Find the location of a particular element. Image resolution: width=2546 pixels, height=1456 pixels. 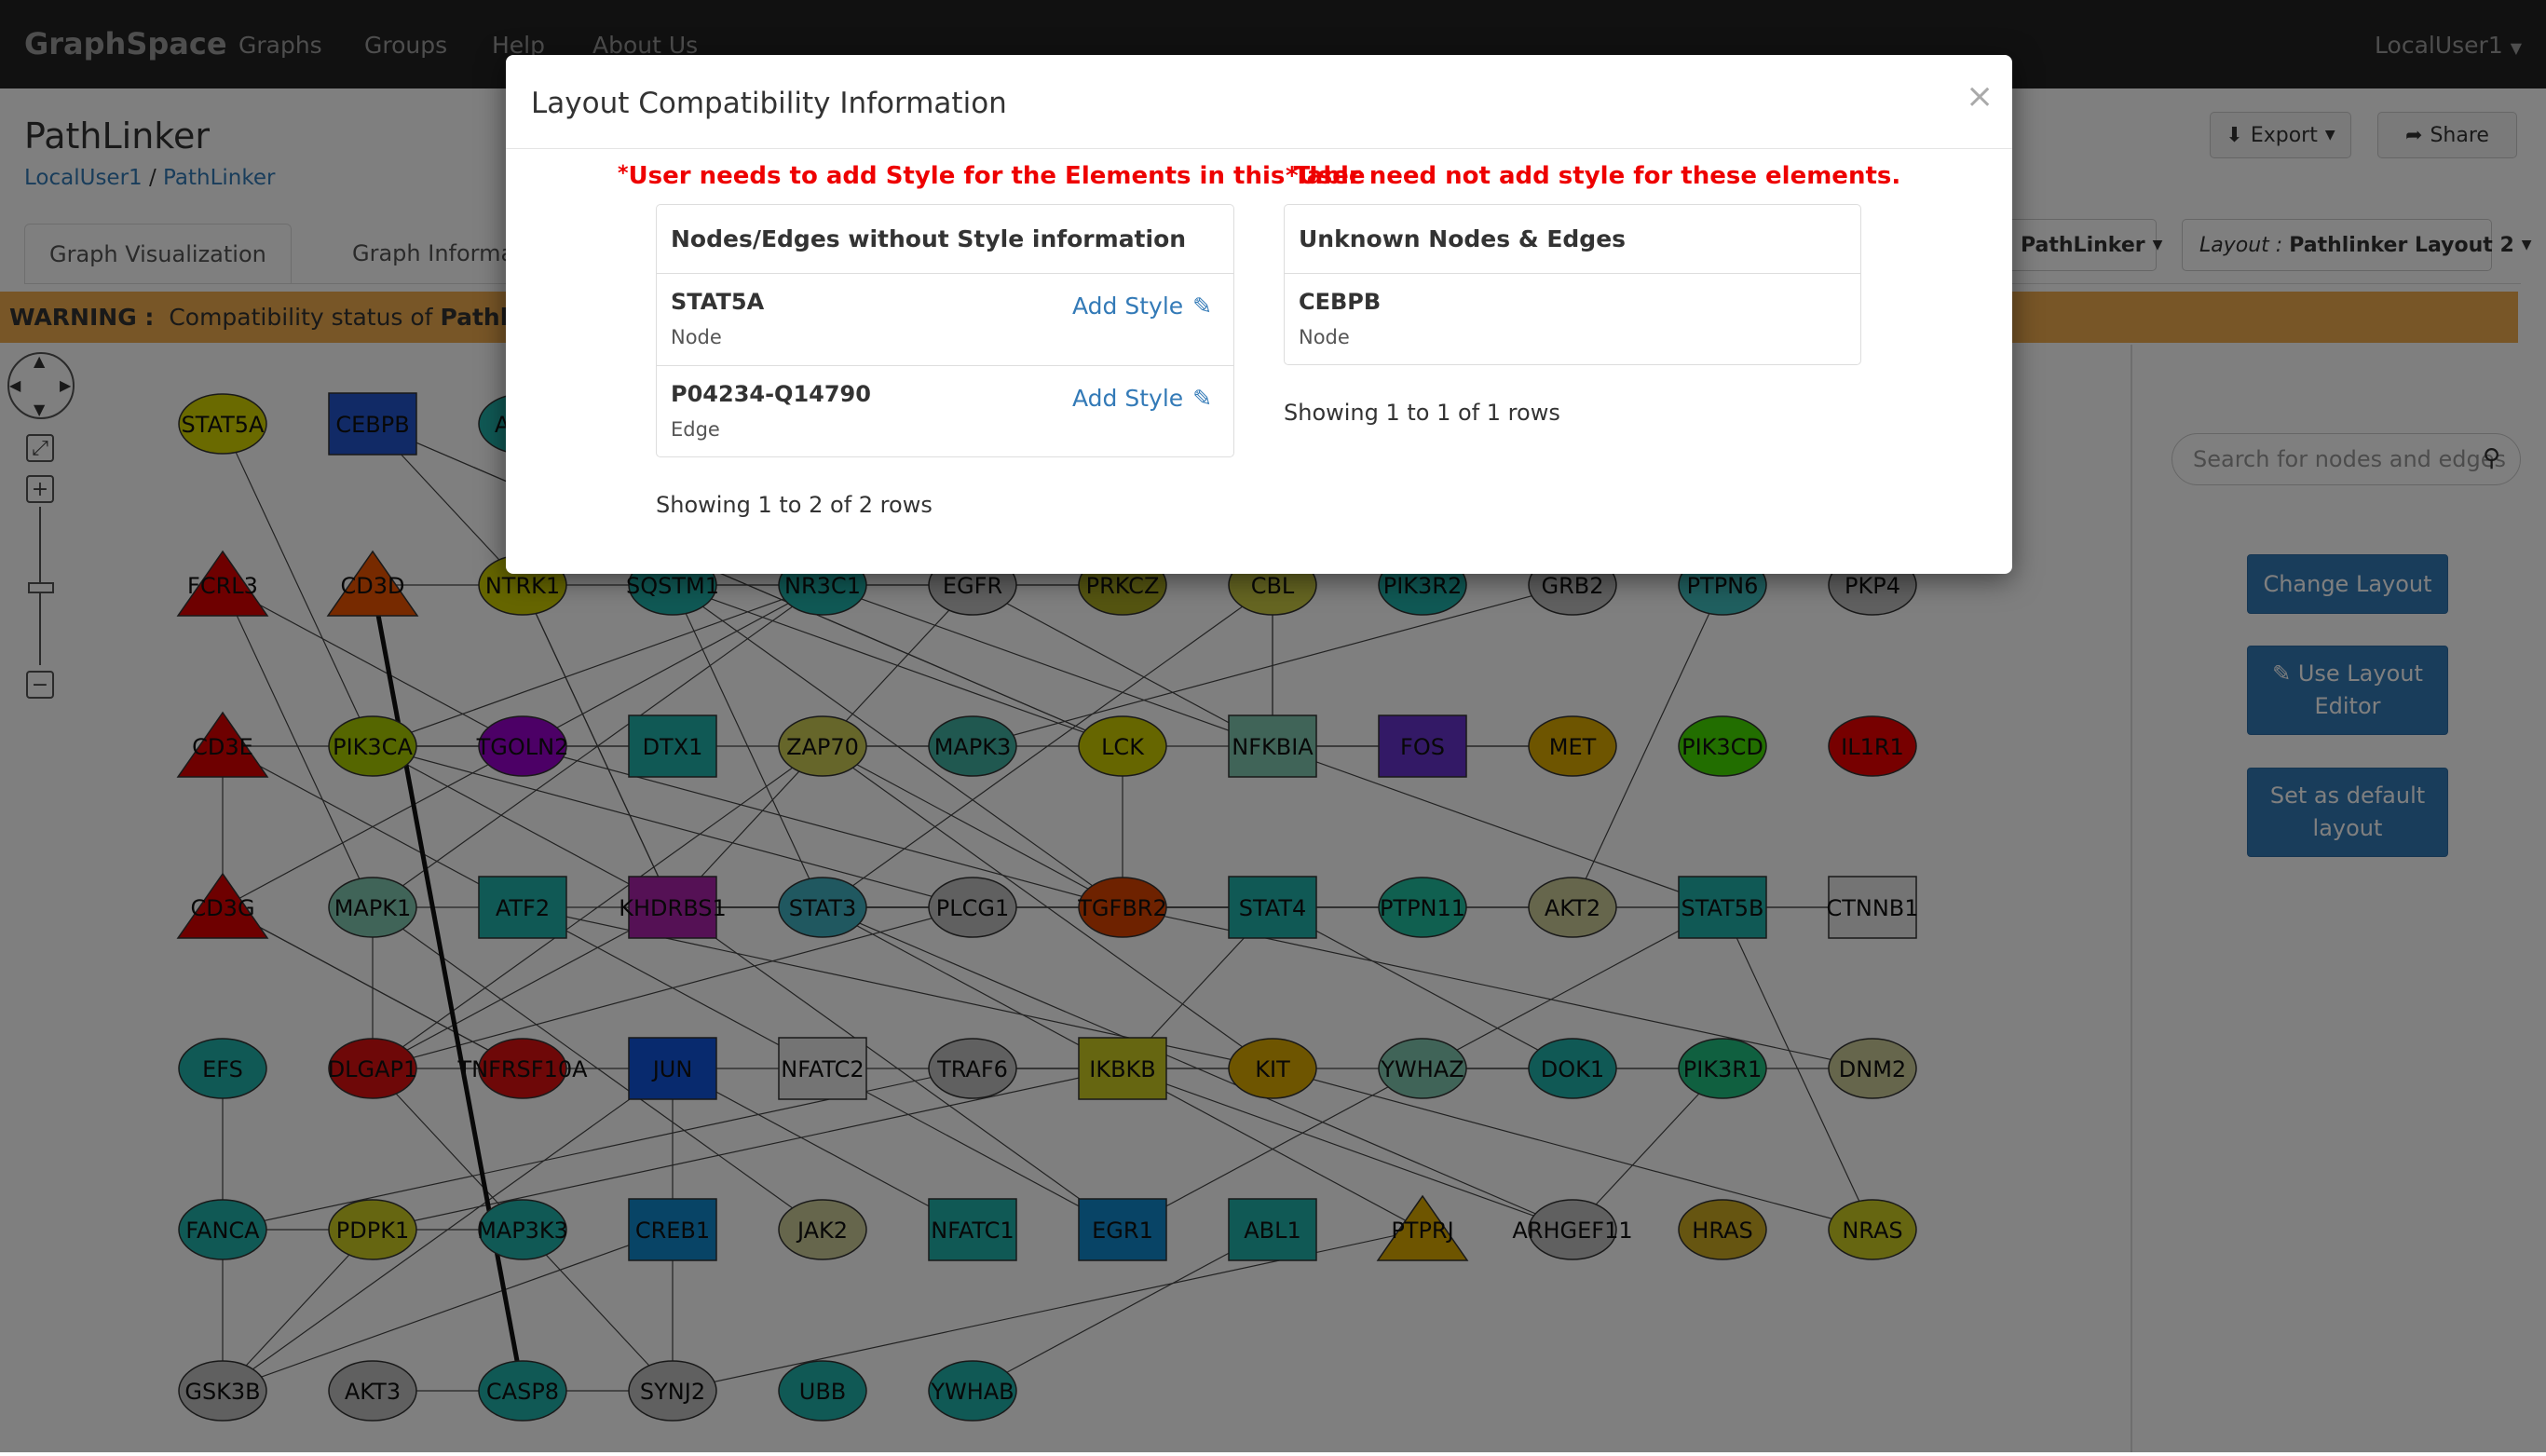

missing-style-table-header: Nodes/Edges without Style information is located at coordinates (929, 238).